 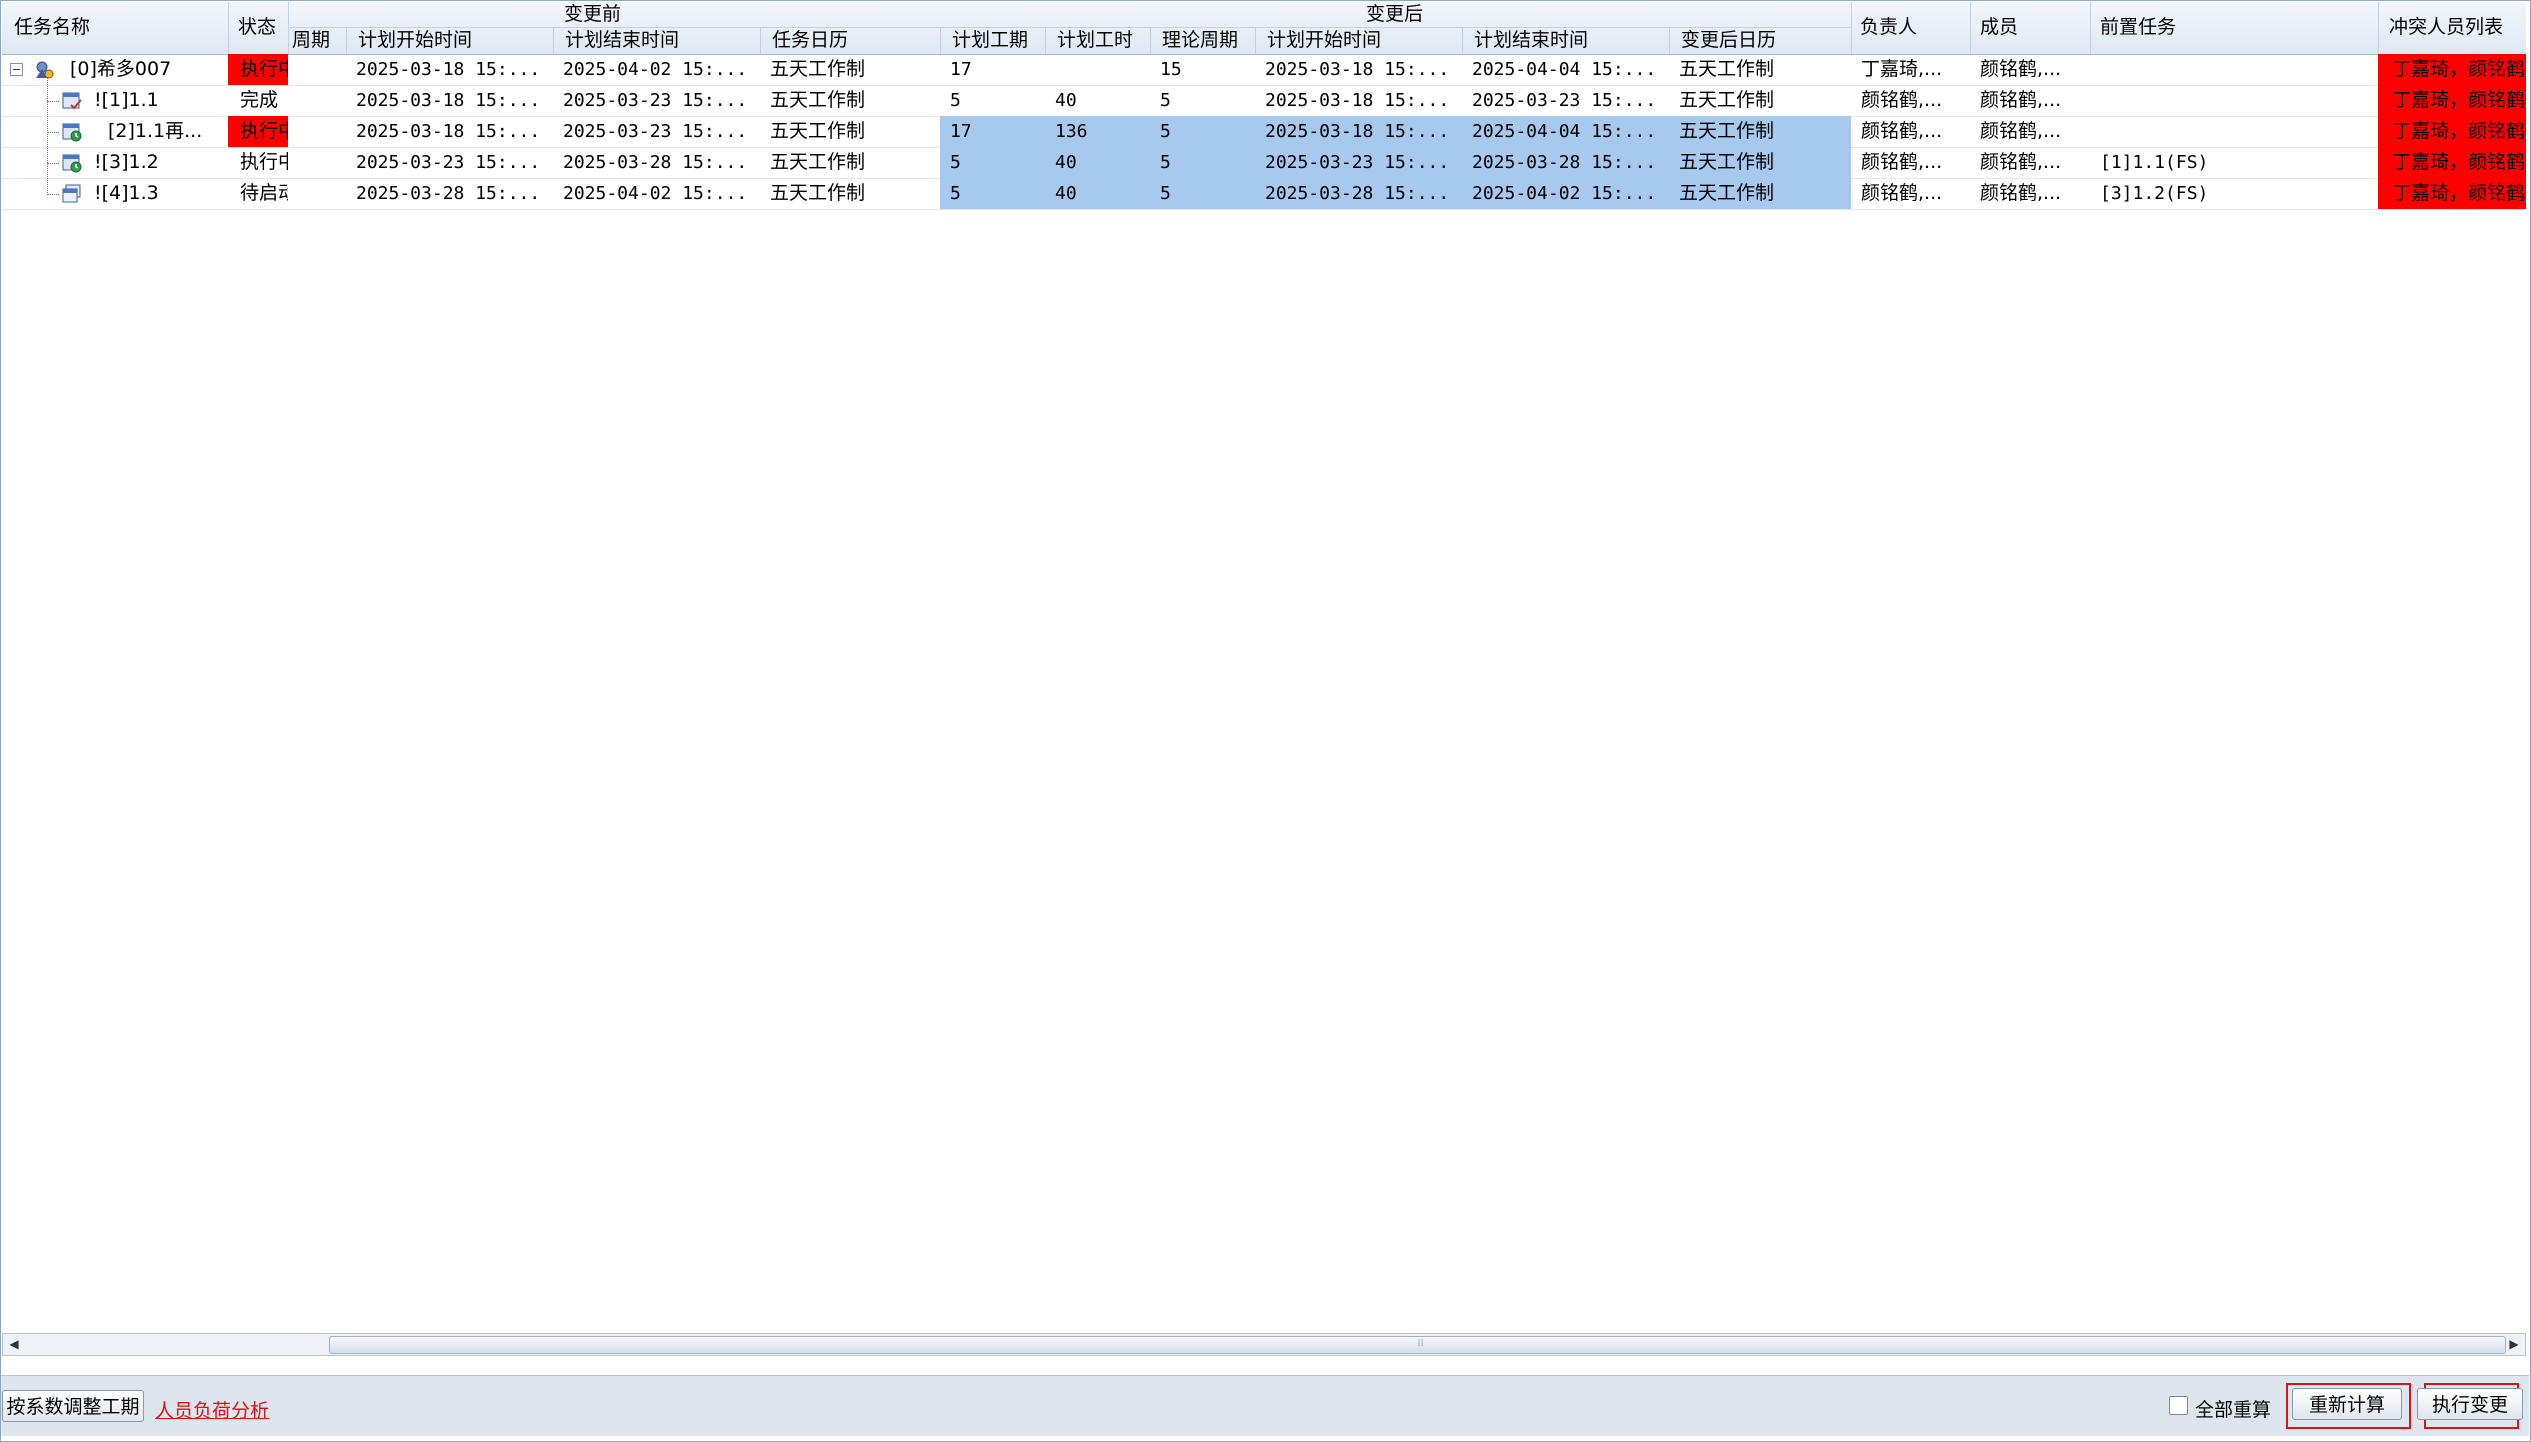 What do you see at coordinates (1999, 27) in the screenshot?
I see `col-header-members: 成员` at bounding box center [1999, 27].